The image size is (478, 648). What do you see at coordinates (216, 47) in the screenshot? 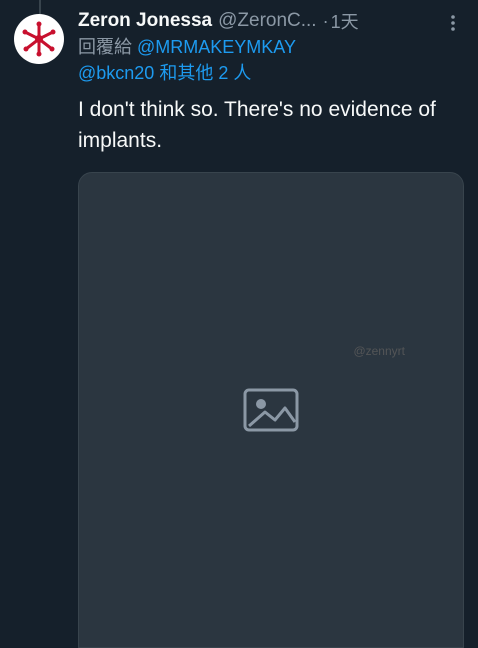
I see `reply-mention-link: @MRMAKEYMKAY` at bounding box center [216, 47].